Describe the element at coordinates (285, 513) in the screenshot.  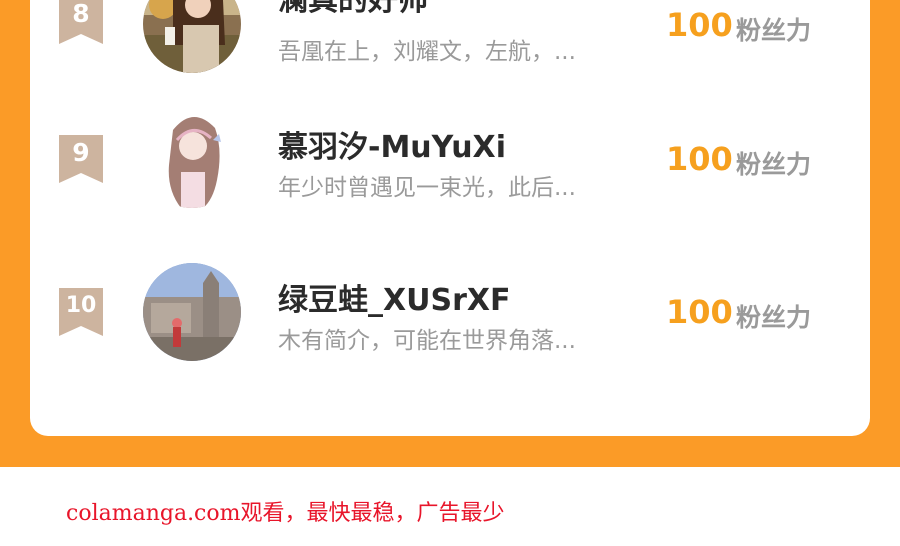
I see `site-watermark: colamanga.com观看，最快最稳，广告最少` at that location.